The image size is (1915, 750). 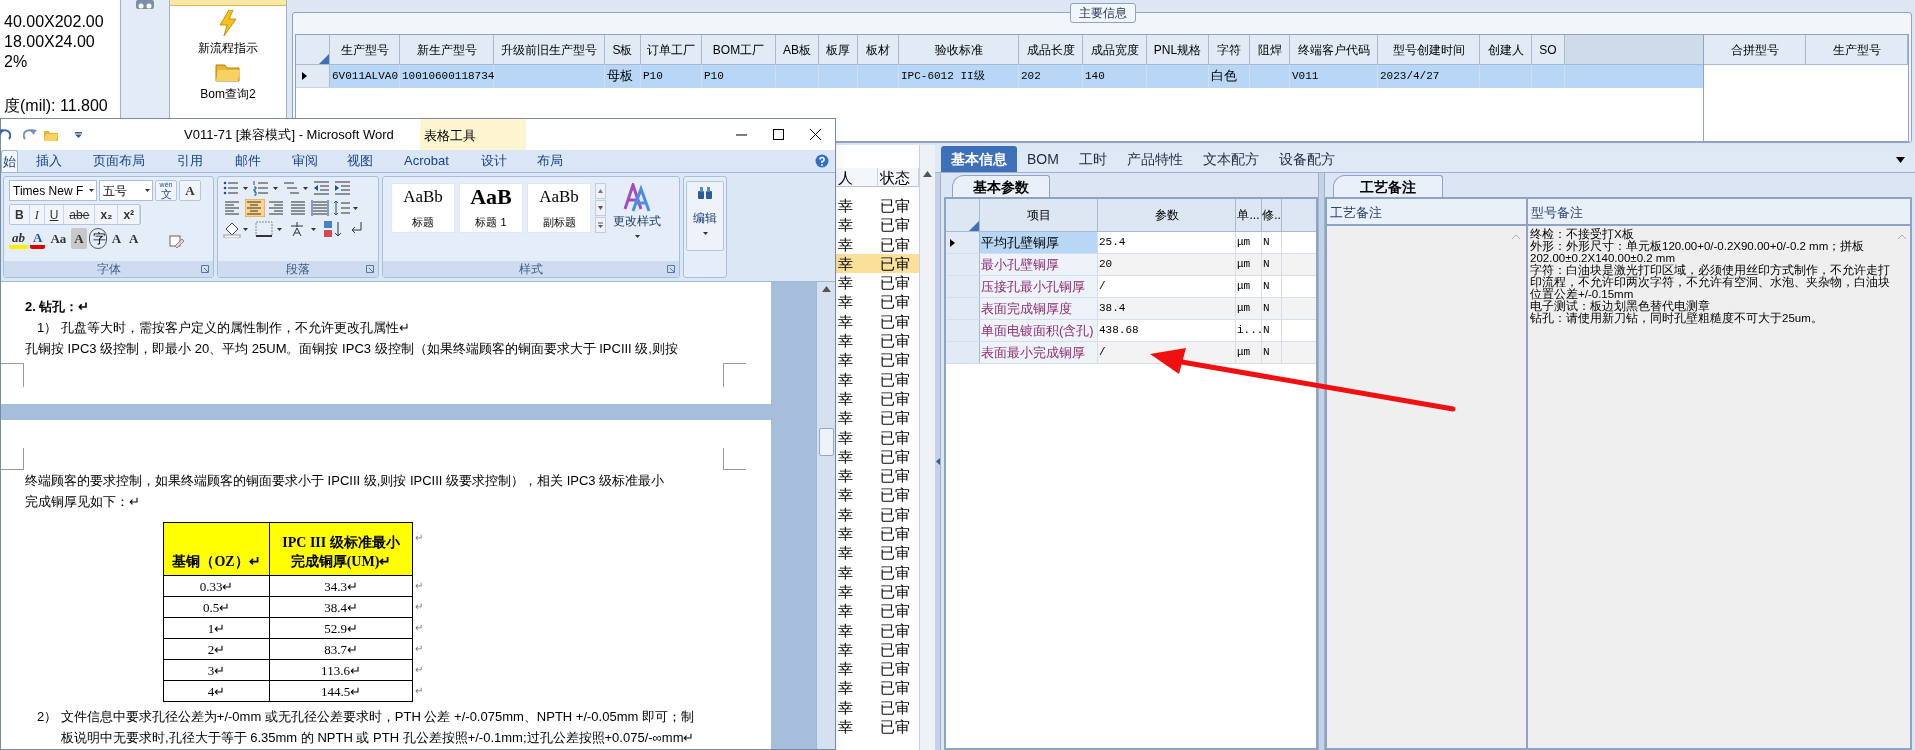 What do you see at coordinates (797, 49) in the screenshot?
I see `column-header: AB板` at bounding box center [797, 49].